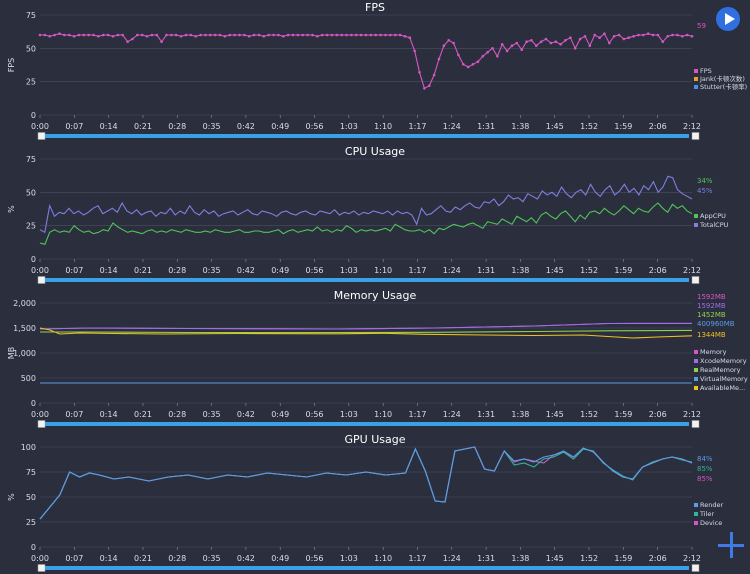 This screenshot has width=750, height=574. Describe the element at coordinates (520, 126) in the screenshot. I see `x-tick-label: 1:38` at that location.